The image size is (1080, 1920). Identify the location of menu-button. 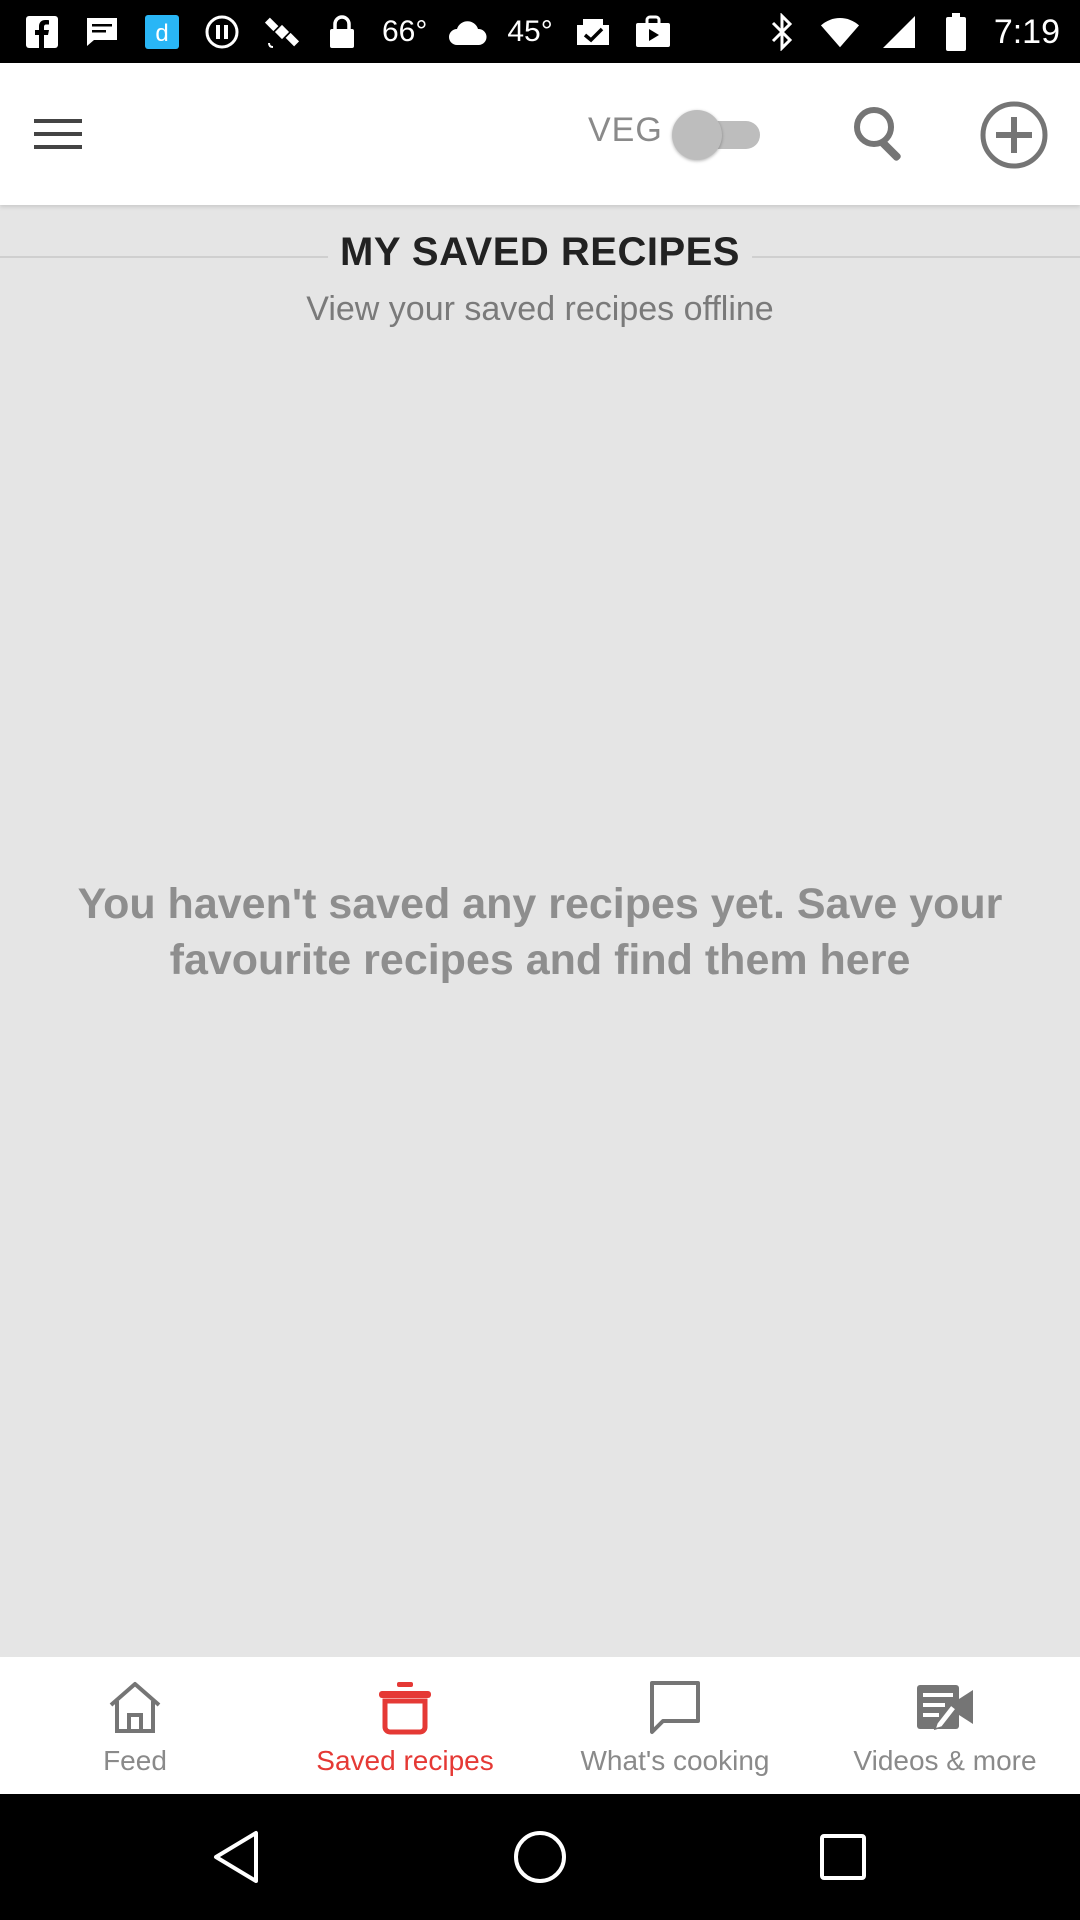
(58, 134).